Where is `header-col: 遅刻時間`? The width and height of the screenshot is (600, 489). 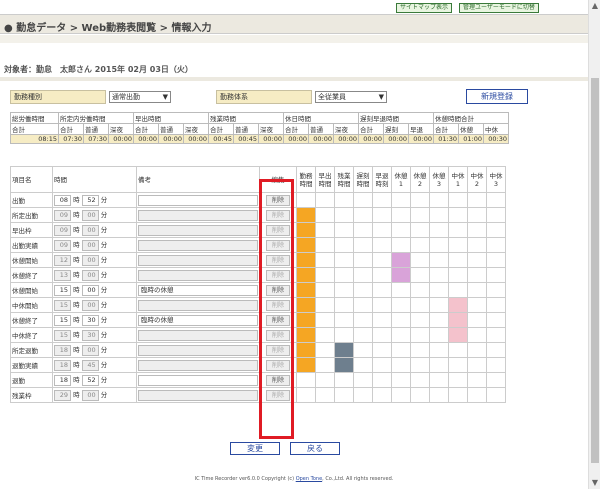
header-col: 遅刻時間 is located at coordinates (363, 179).